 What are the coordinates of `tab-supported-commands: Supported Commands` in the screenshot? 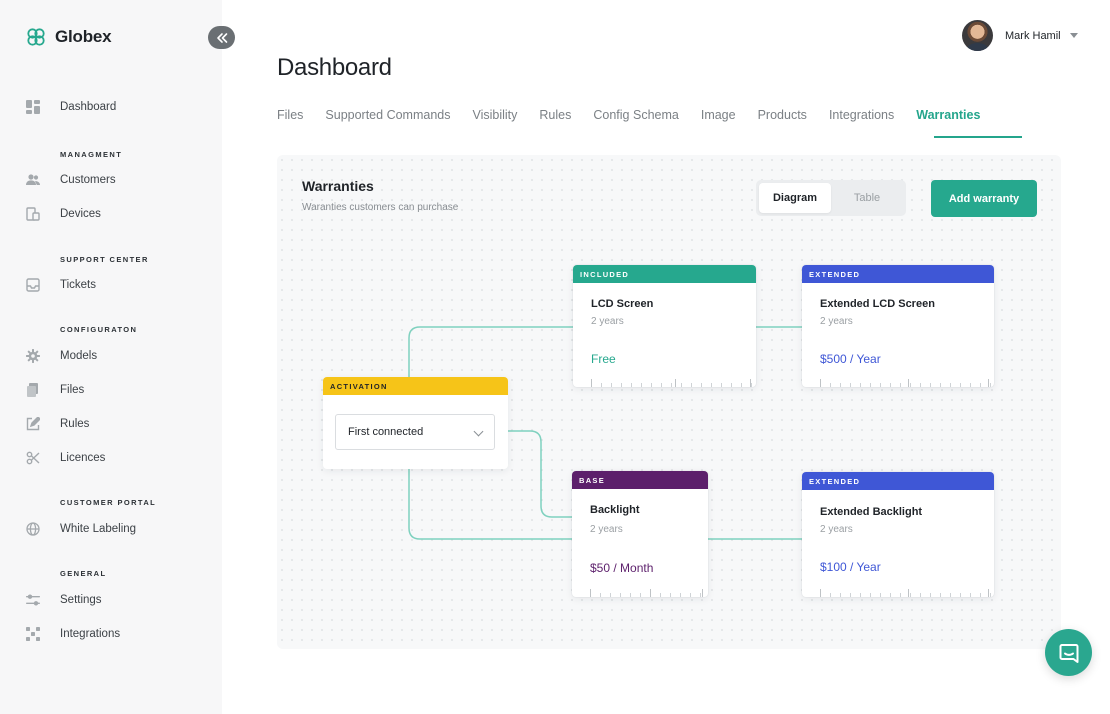 It's located at (387, 120).